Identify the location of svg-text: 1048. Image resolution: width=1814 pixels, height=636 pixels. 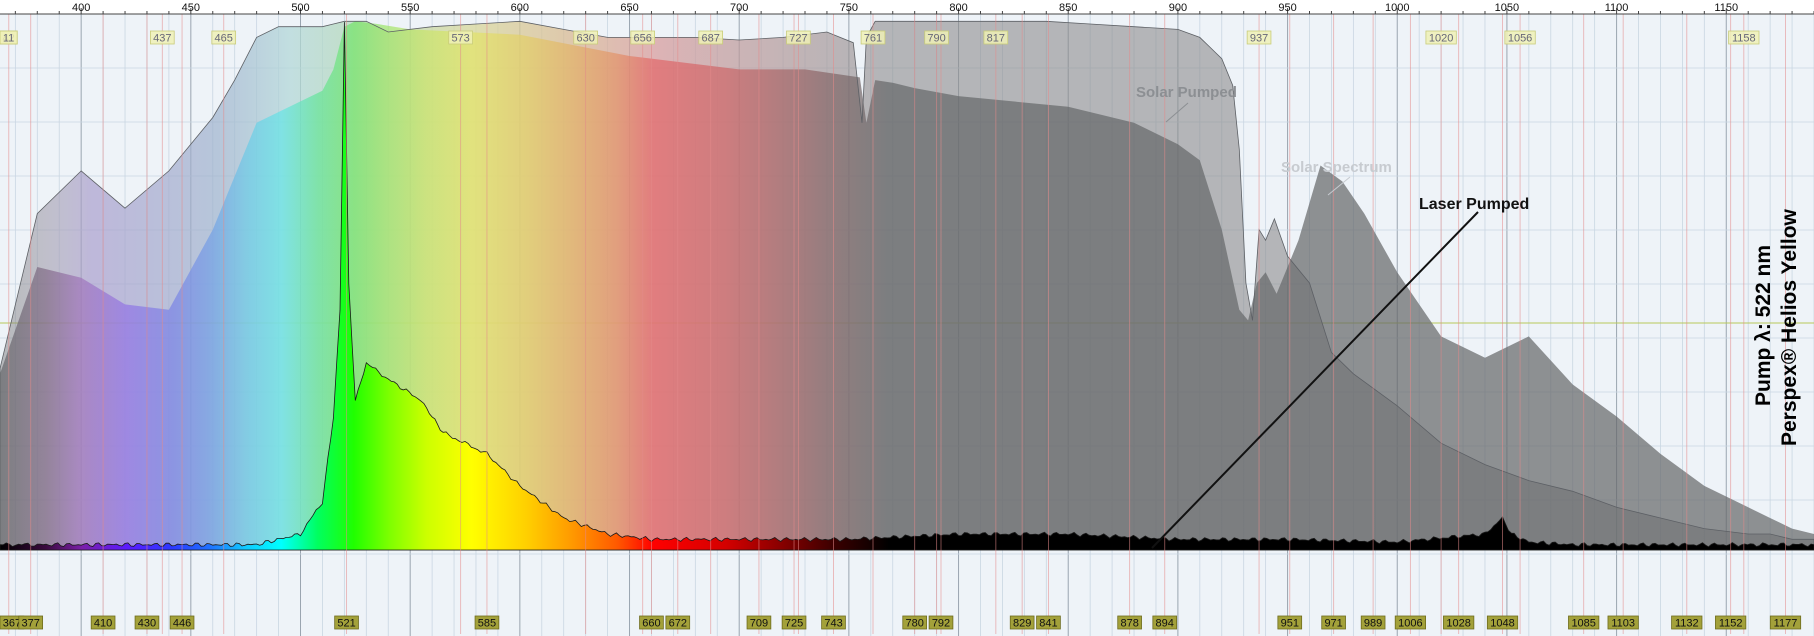
(1502, 624).